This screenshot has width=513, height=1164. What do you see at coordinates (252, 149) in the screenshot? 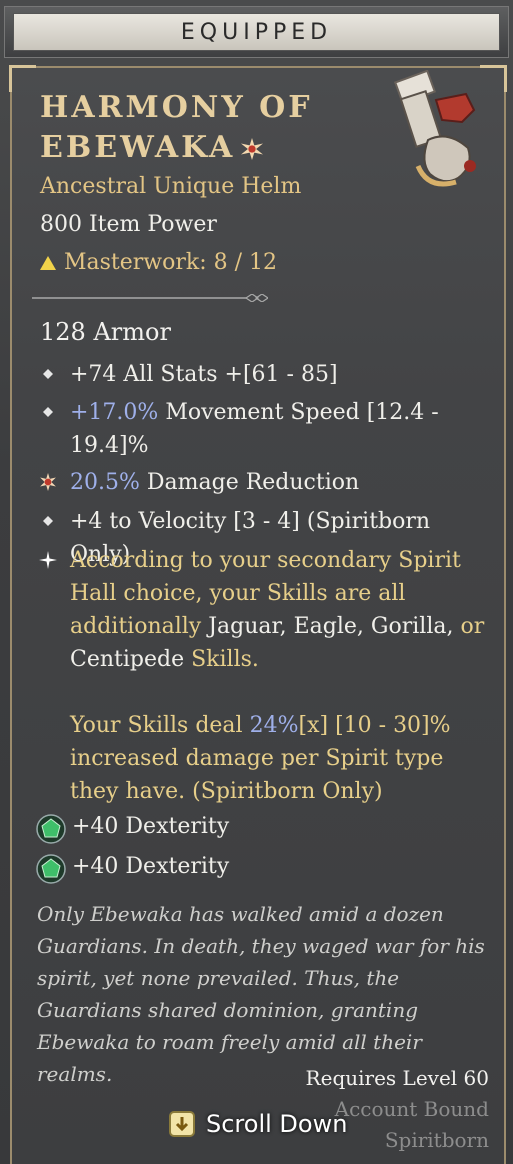
I see `unique-star-icon` at bounding box center [252, 149].